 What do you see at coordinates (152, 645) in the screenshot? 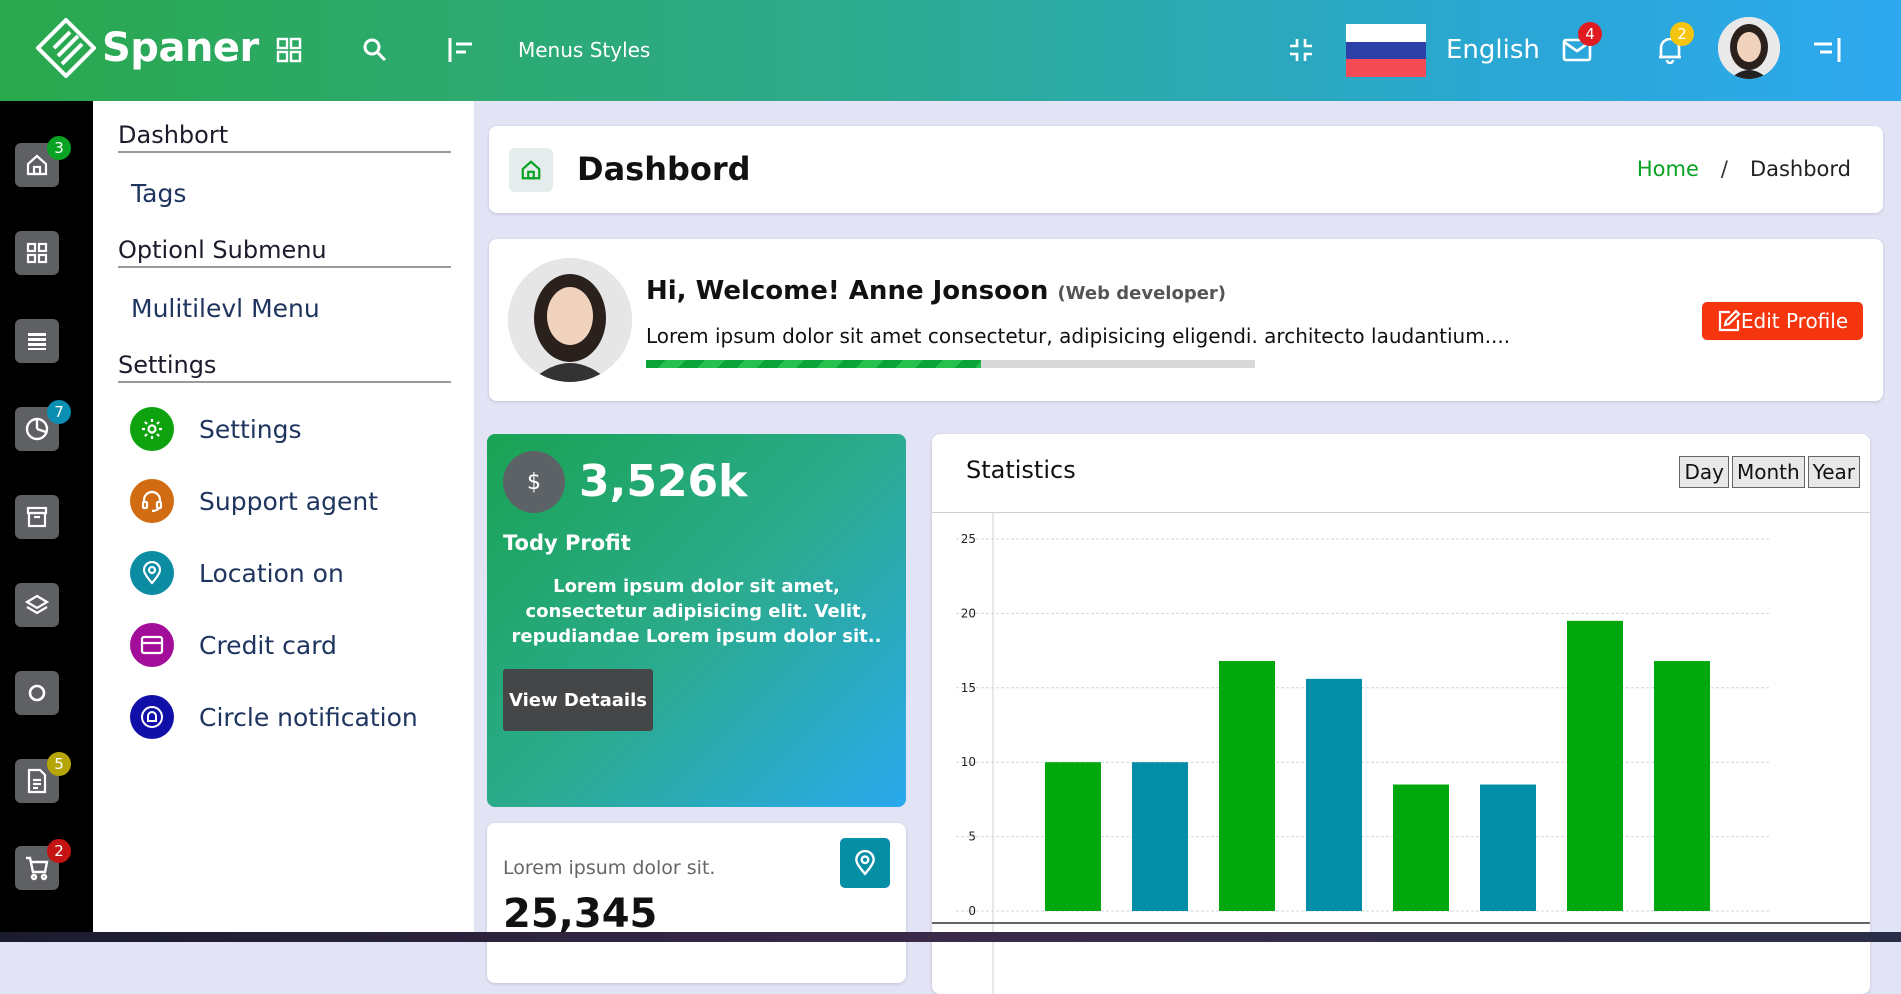
I see `credit-card-icon` at bounding box center [152, 645].